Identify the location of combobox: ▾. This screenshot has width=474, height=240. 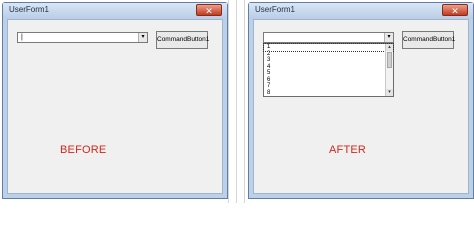
(328, 37).